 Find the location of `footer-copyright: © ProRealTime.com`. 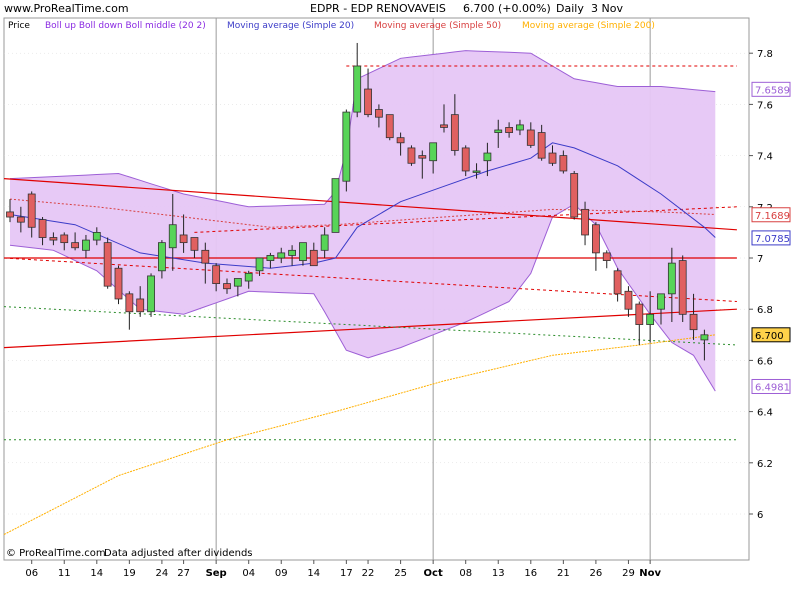

footer-copyright: © ProRealTime.com is located at coordinates (56, 553).